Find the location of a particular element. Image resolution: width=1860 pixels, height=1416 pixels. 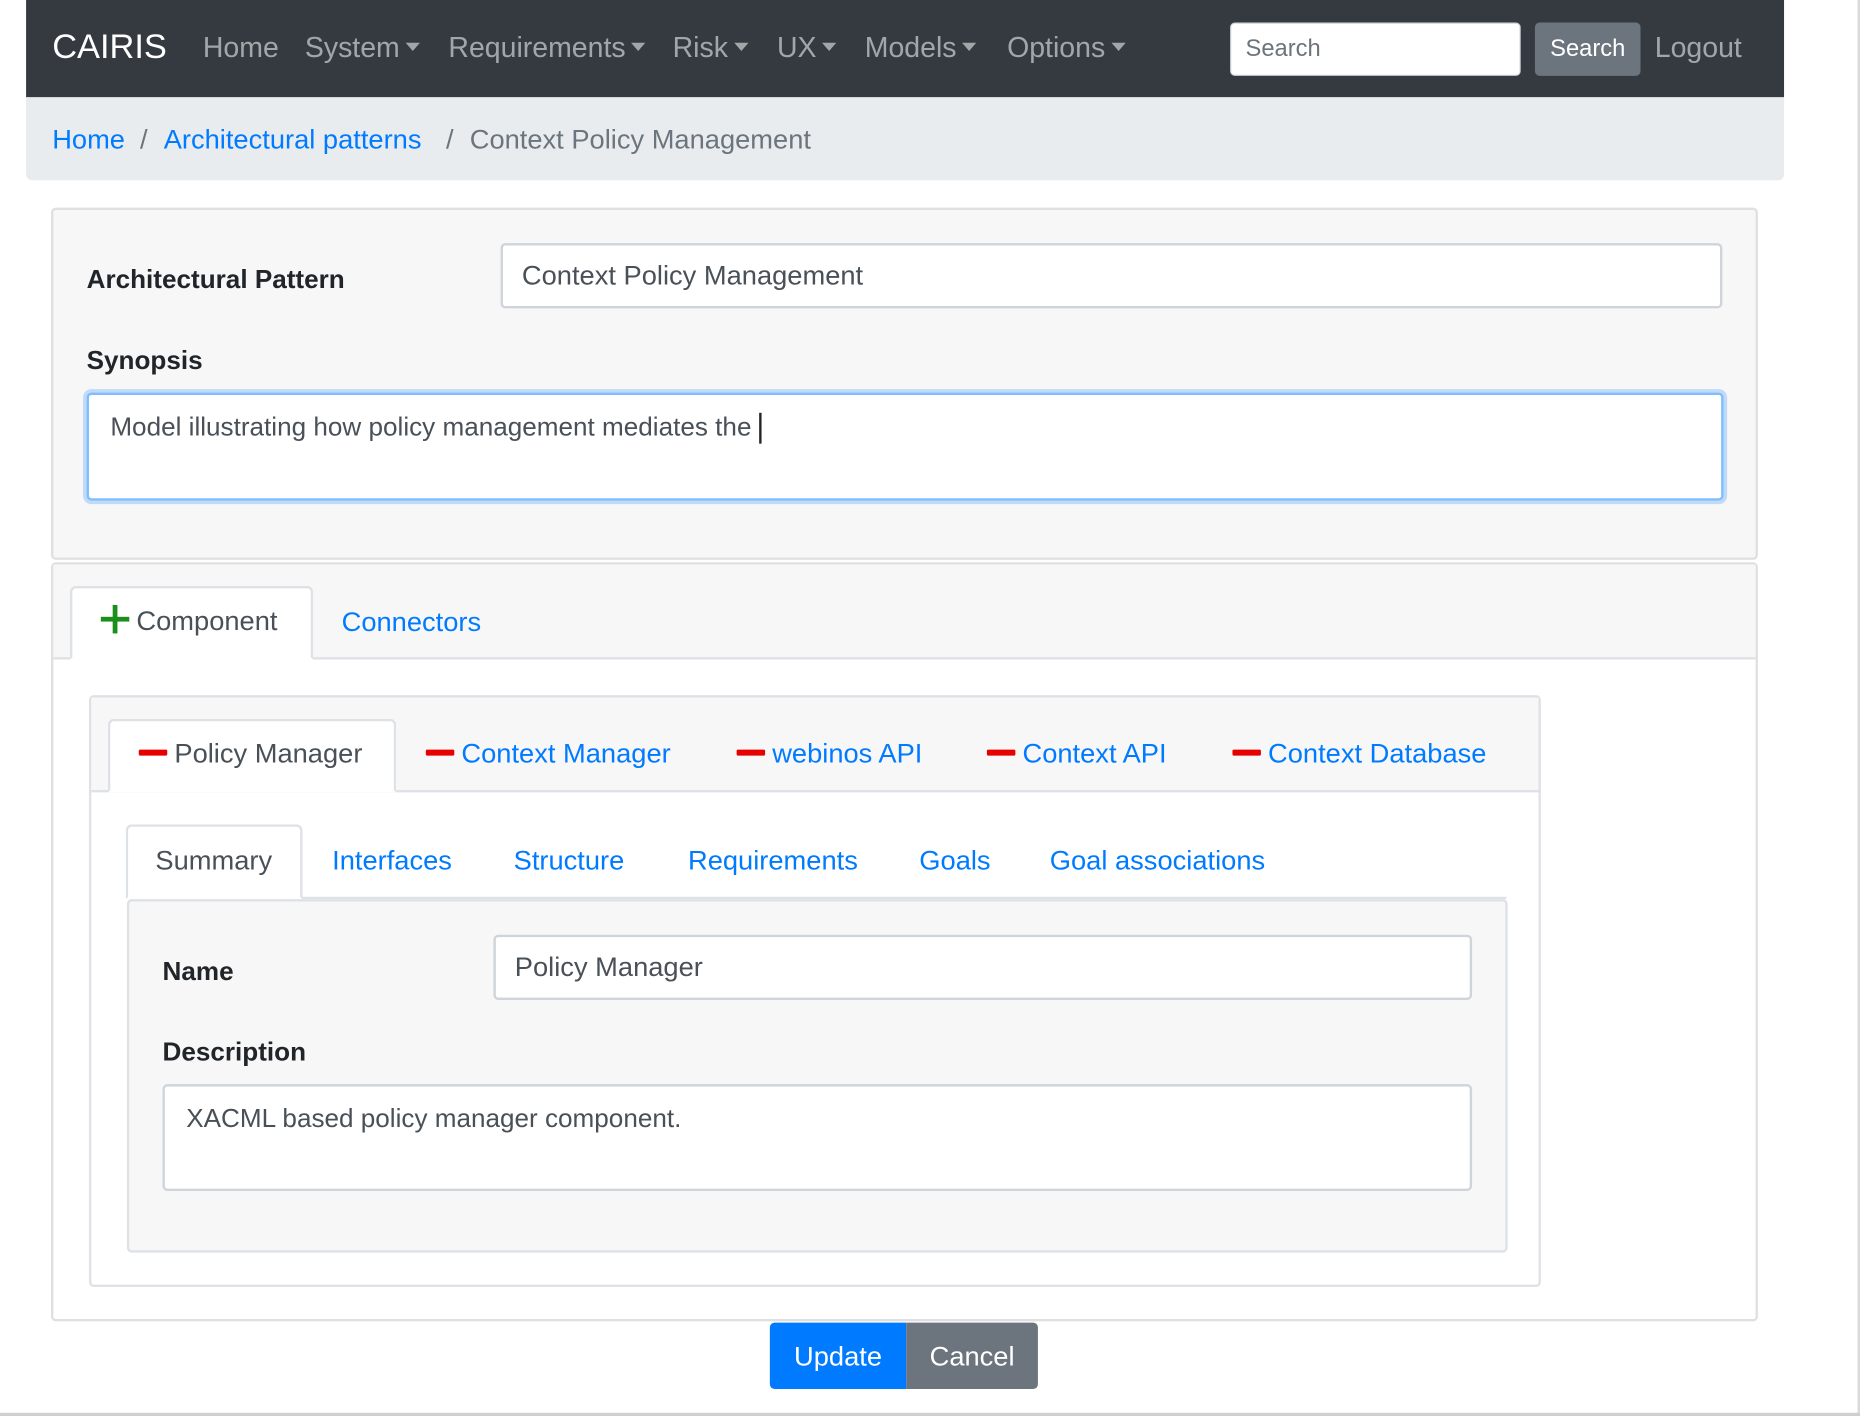

breadcrumb-current: Context Policy Management is located at coordinates (640, 139).